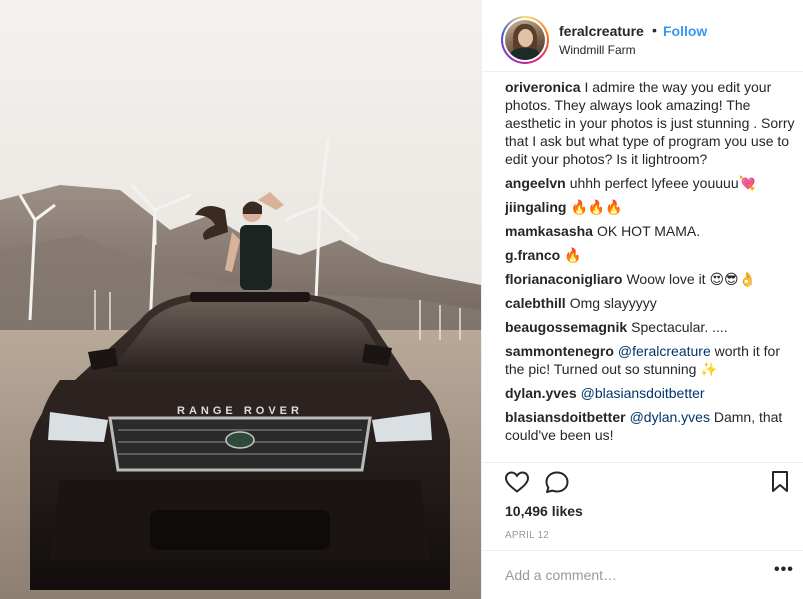 The image size is (803, 599). I want to click on car-badge-text: RANGE ROVER, so click(240, 411).